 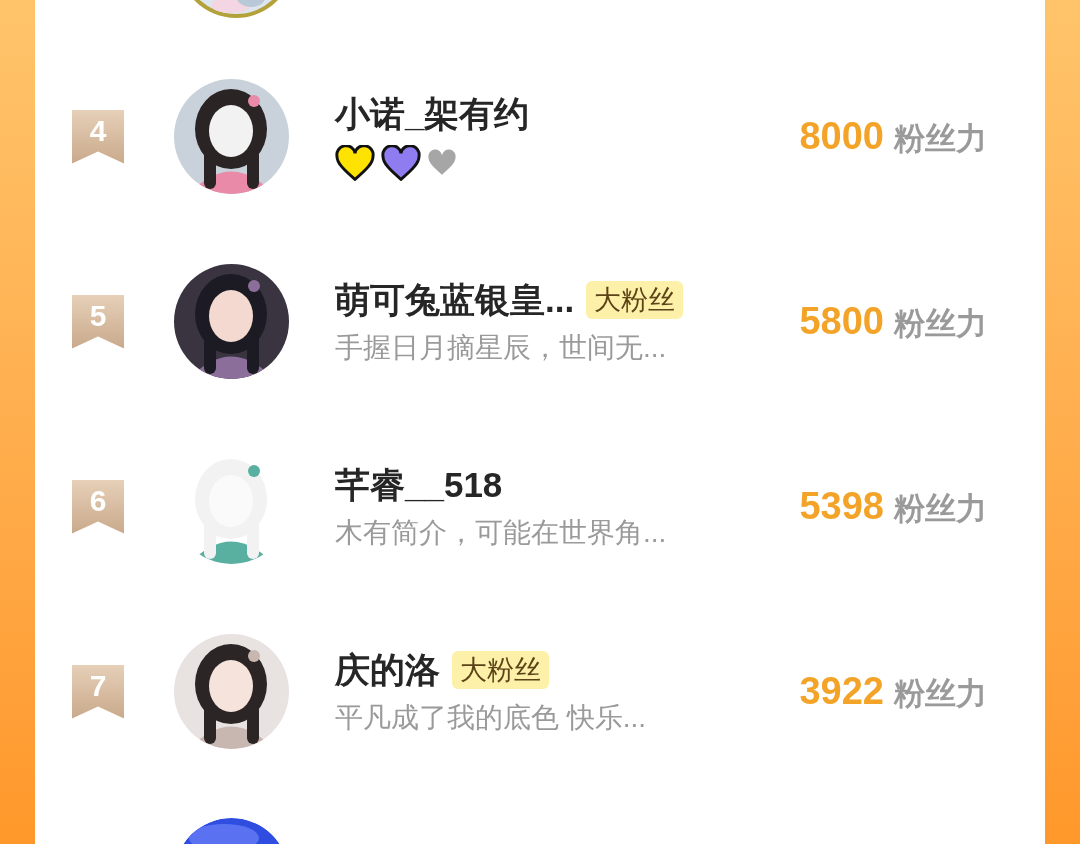 I want to click on fan-score: 5800, so click(x=841, y=321).